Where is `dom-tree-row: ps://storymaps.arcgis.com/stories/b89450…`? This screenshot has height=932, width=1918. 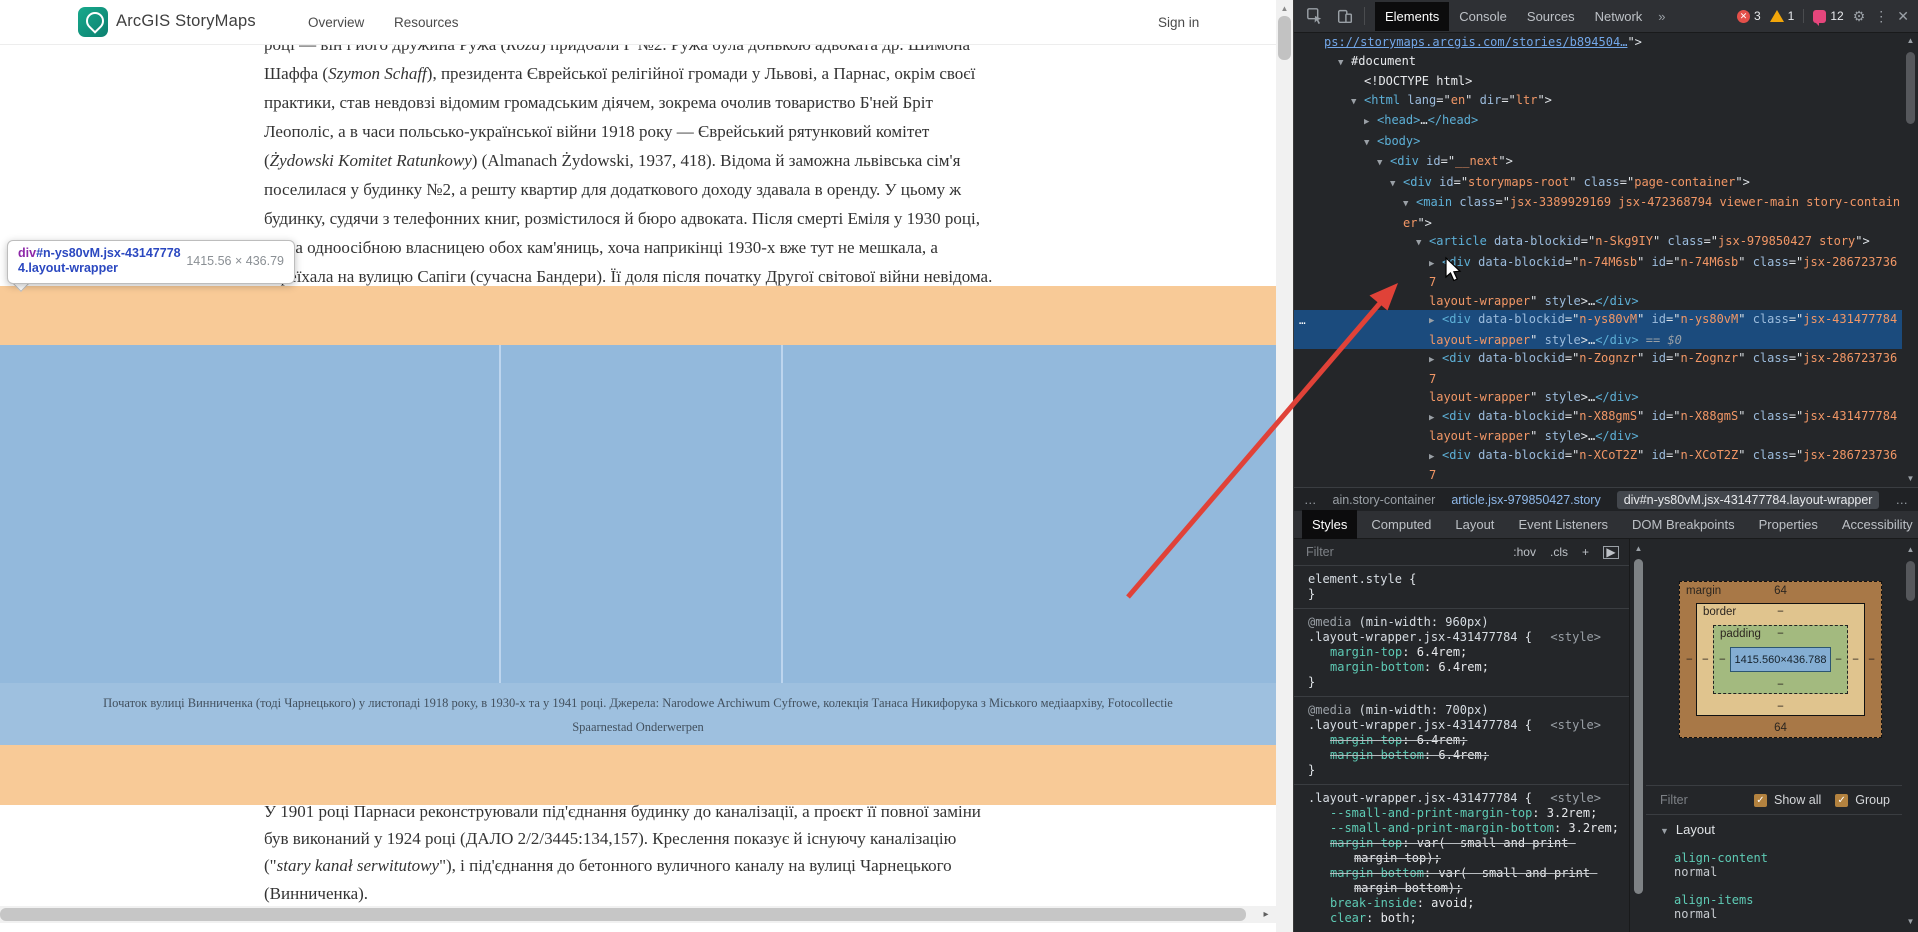 dom-tree-row: ps://storymaps.arcgis.com/stories/b89450… is located at coordinates (1598, 42).